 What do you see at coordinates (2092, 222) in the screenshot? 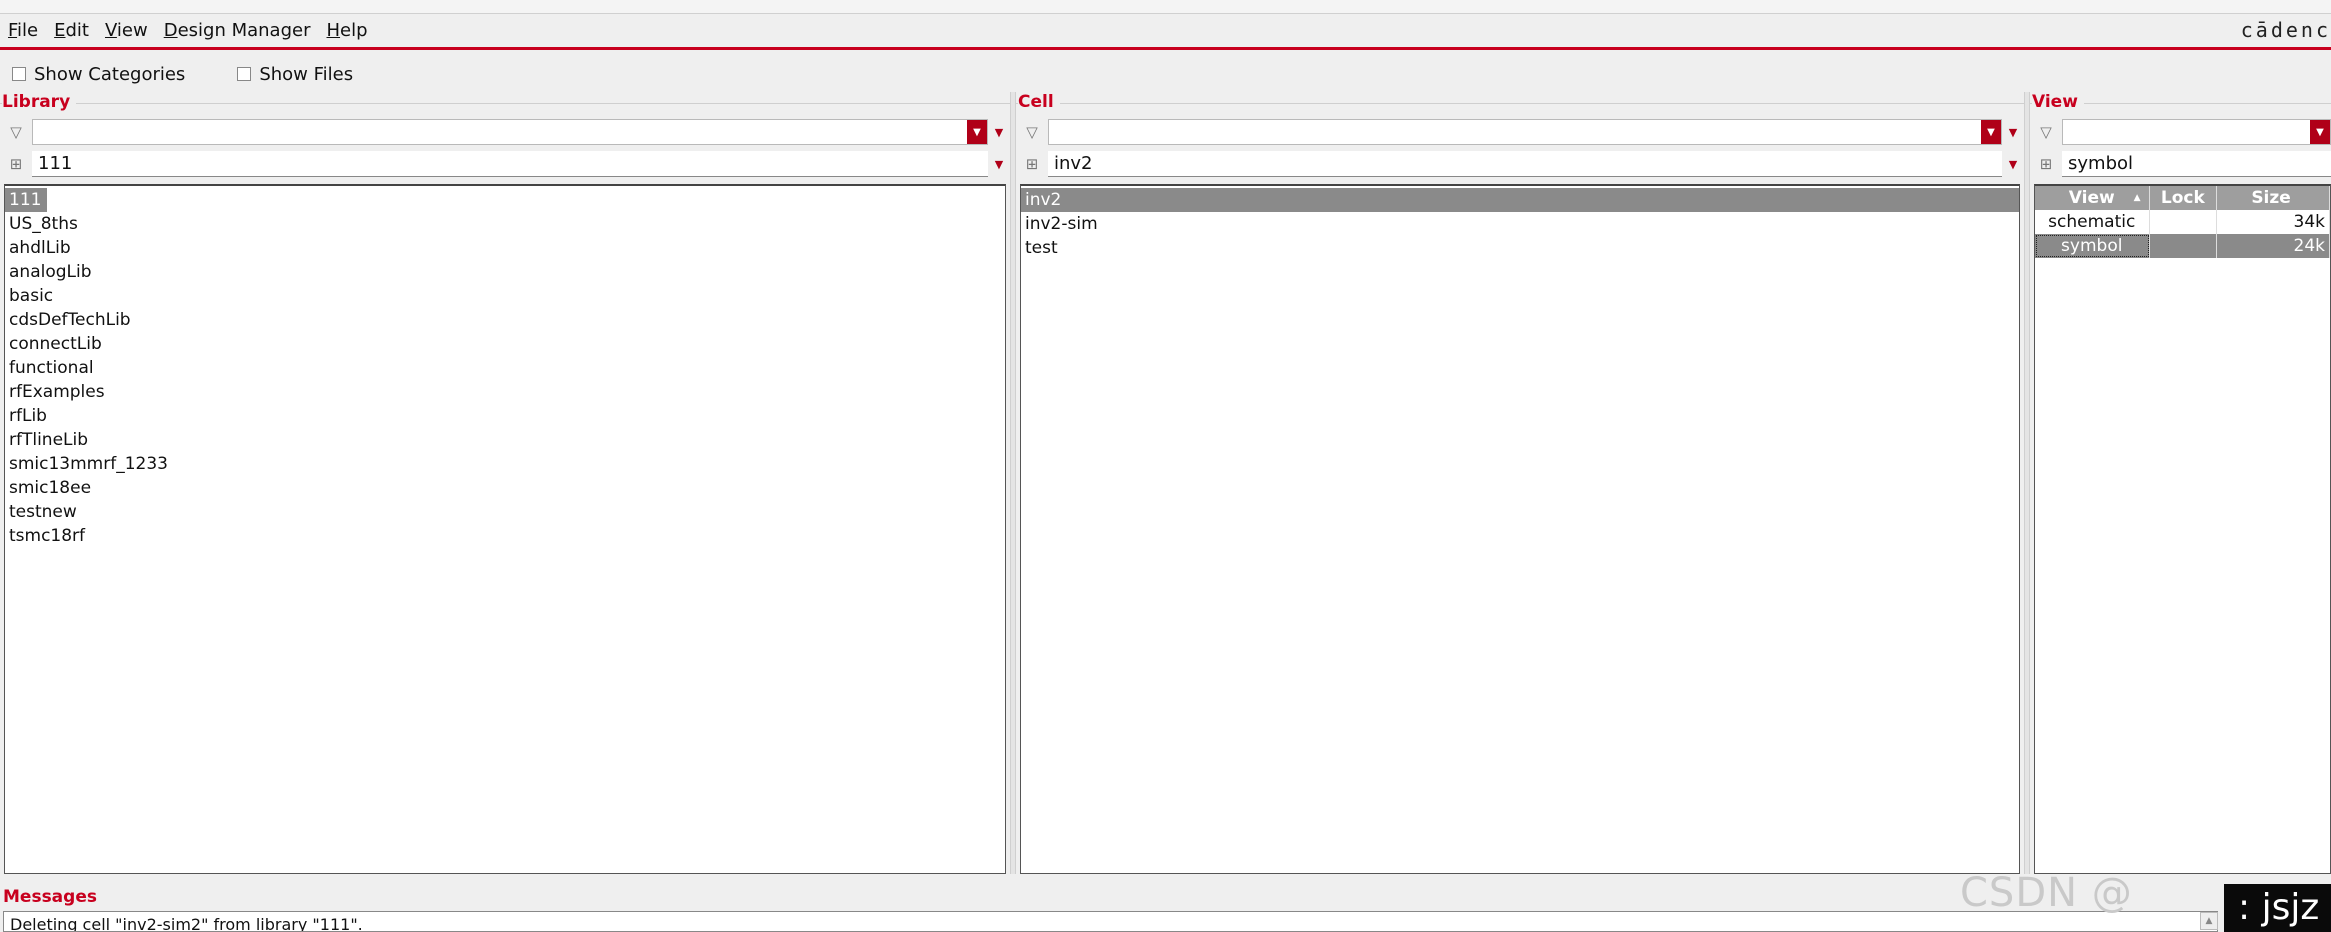
I see `cell-view-name: schematic` at bounding box center [2092, 222].